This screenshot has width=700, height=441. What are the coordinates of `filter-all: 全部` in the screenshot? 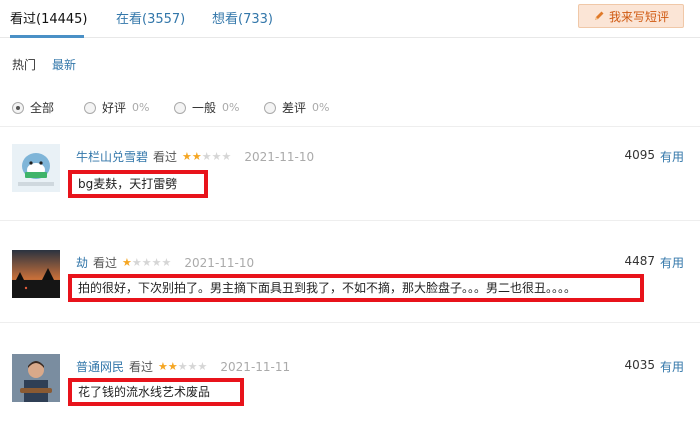 It's located at (33, 107).